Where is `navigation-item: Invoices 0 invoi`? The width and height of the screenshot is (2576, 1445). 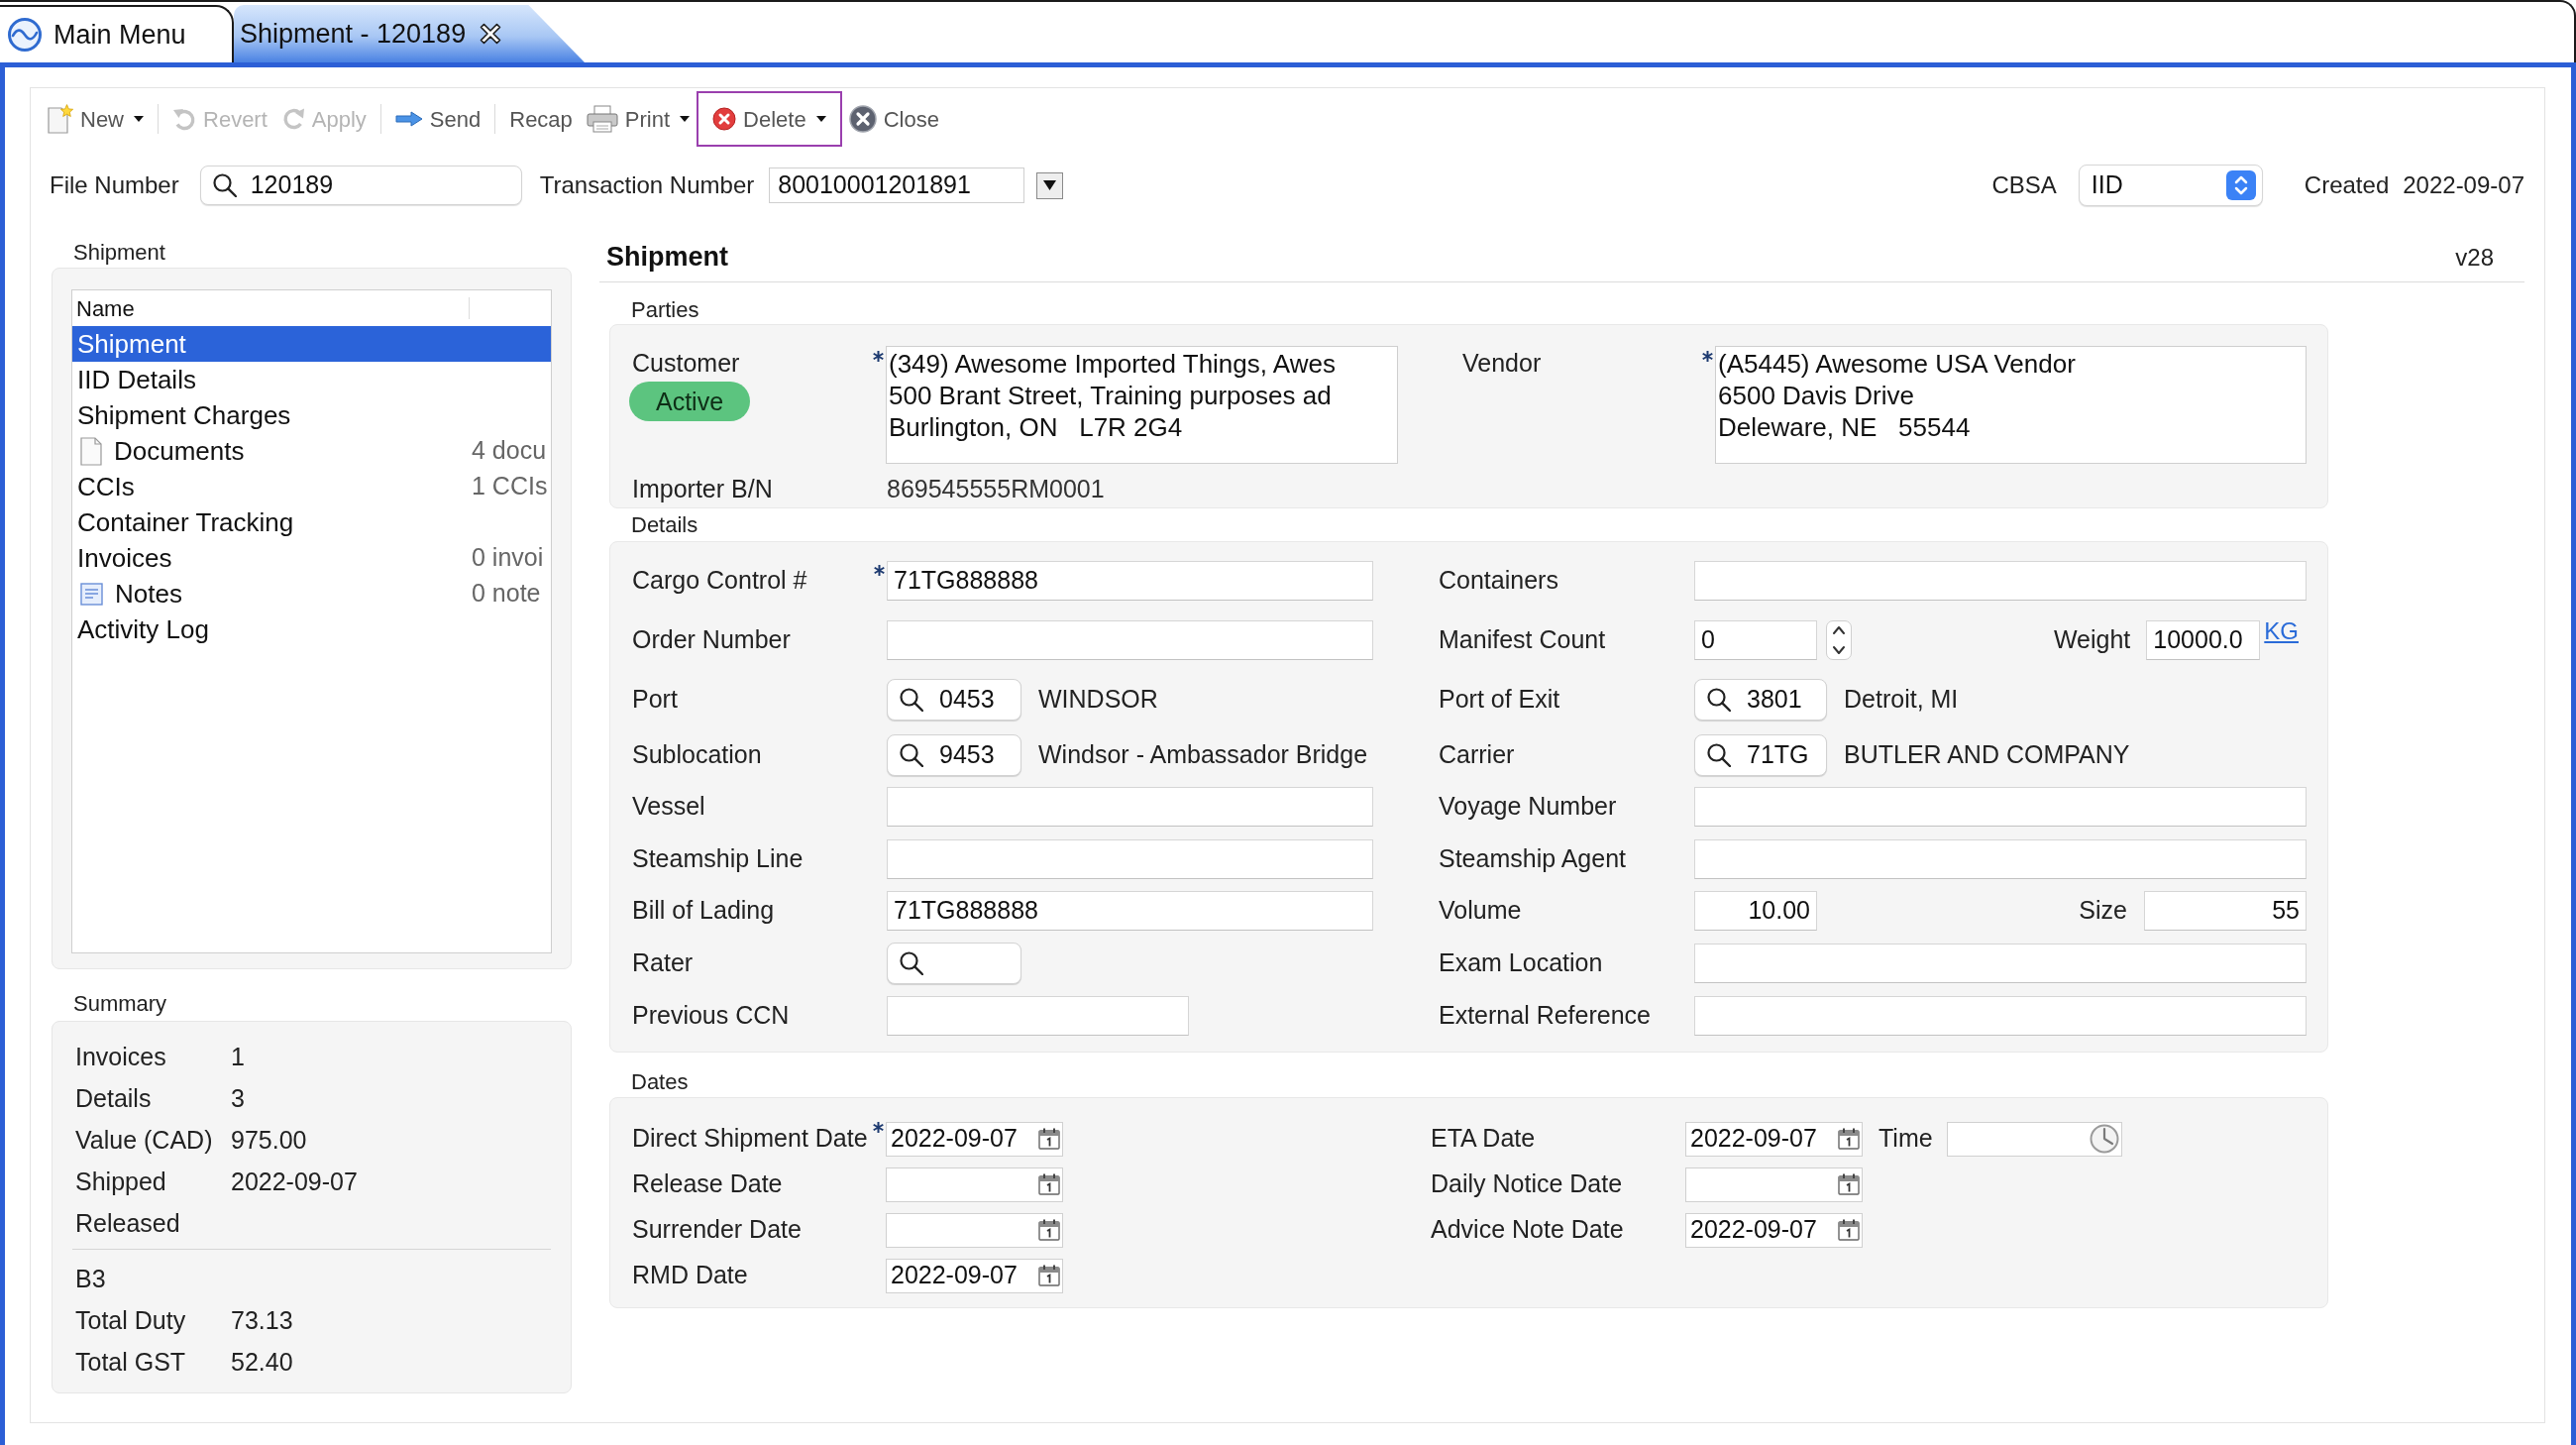
navigation-item: Invoices 0 invoi is located at coordinates (311, 558).